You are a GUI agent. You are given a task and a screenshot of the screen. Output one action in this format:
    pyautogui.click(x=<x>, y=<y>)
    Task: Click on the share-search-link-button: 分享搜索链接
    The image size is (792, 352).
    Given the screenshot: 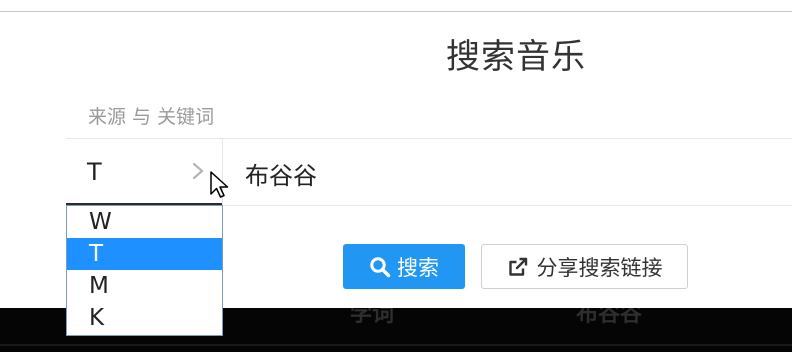 What is the action you would take?
    pyautogui.click(x=584, y=266)
    